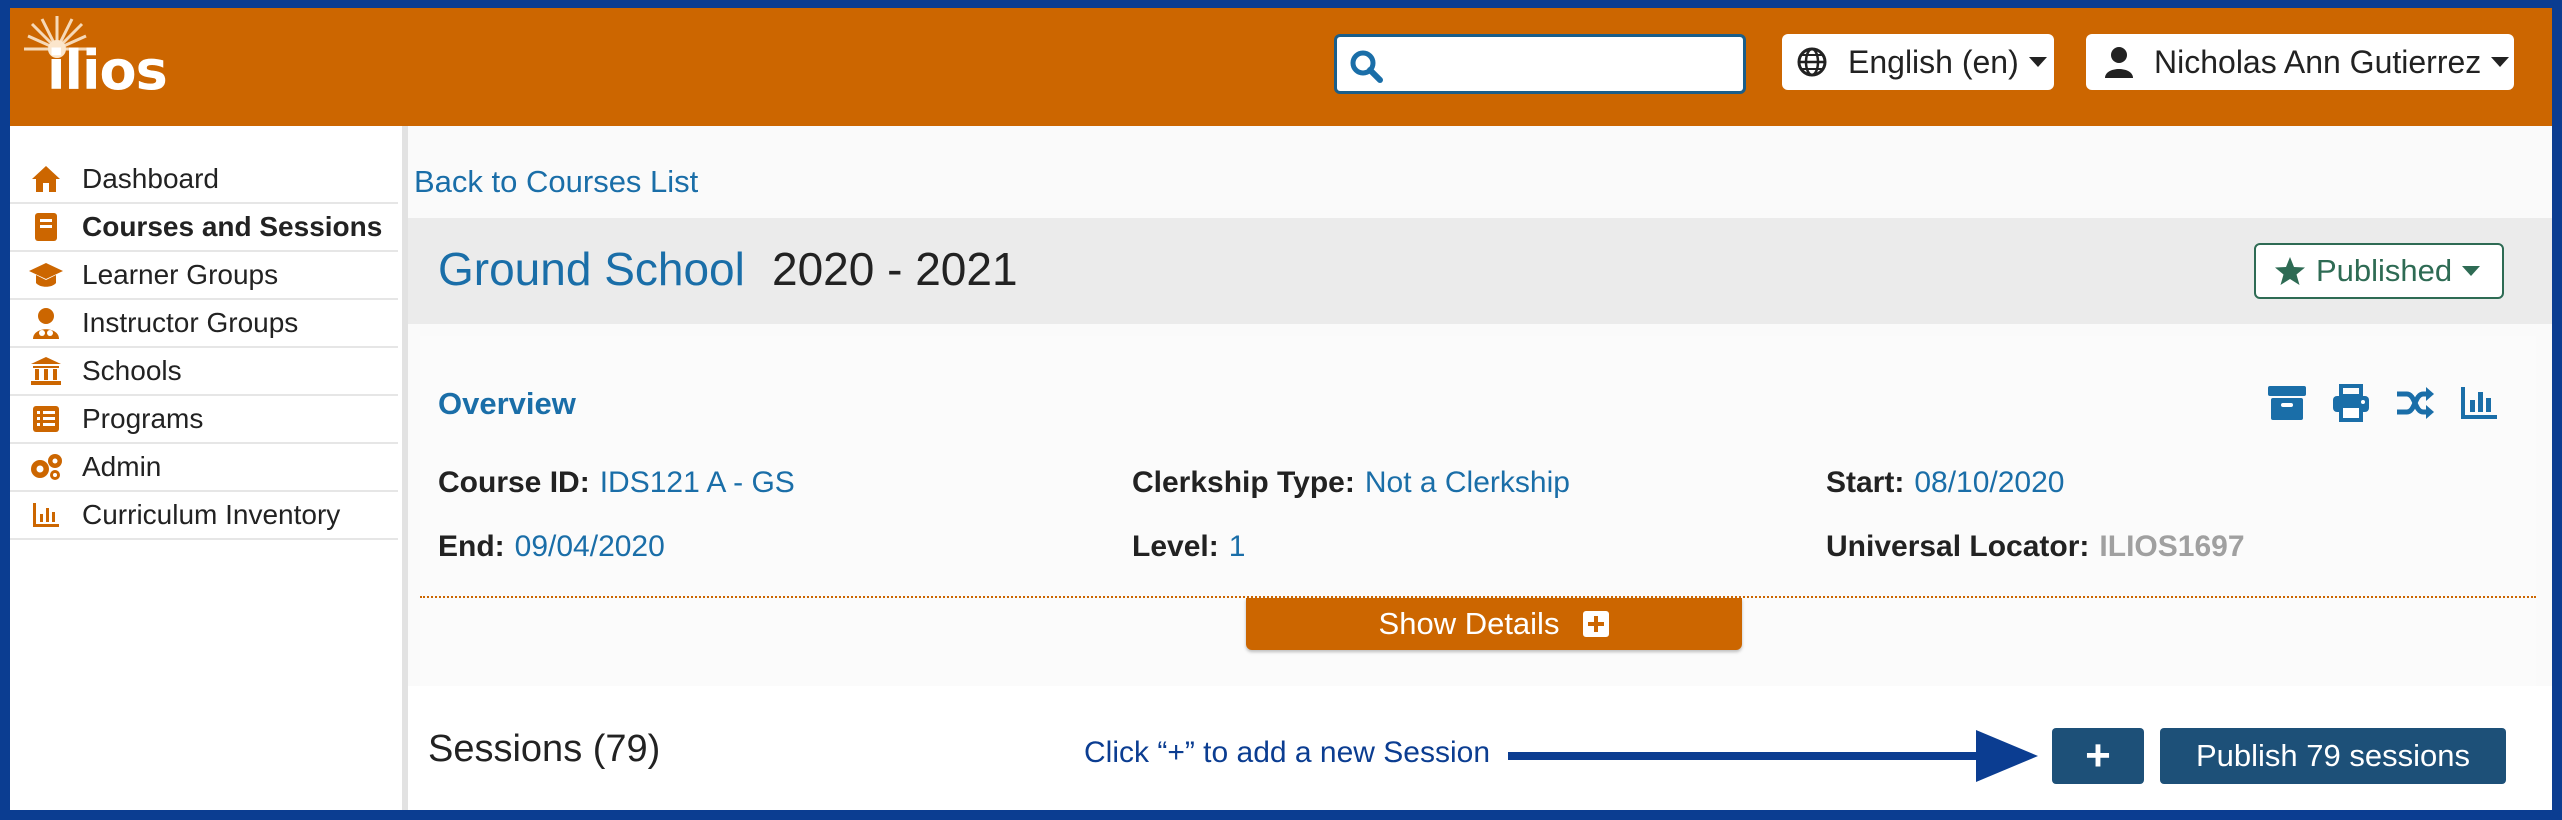 The height and width of the screenshot is (820, 2562). Describe the element at coordinates (46, 515) in the screenshot. I see `chart-icon` at that location.